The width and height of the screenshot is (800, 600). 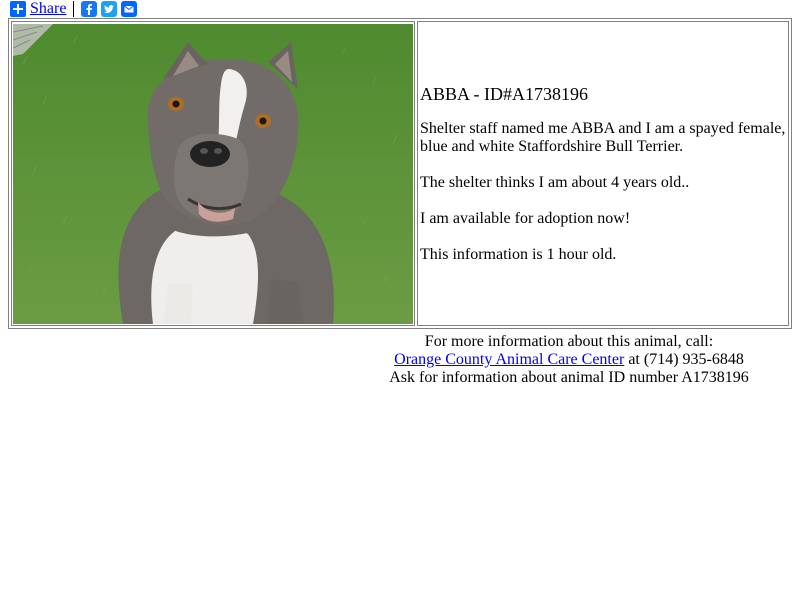 What do you see at coordinates (525, 218) in the screenshot?
I see `animal-availability: I am available for adoption now!` at bounding box center [525, 218].